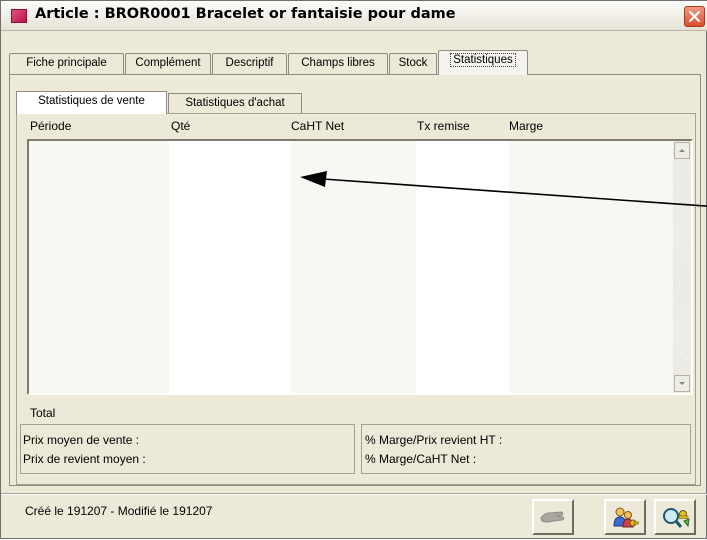 This screenshot has width=707, height=540. I want to click on hand-button, so click(553, 517).